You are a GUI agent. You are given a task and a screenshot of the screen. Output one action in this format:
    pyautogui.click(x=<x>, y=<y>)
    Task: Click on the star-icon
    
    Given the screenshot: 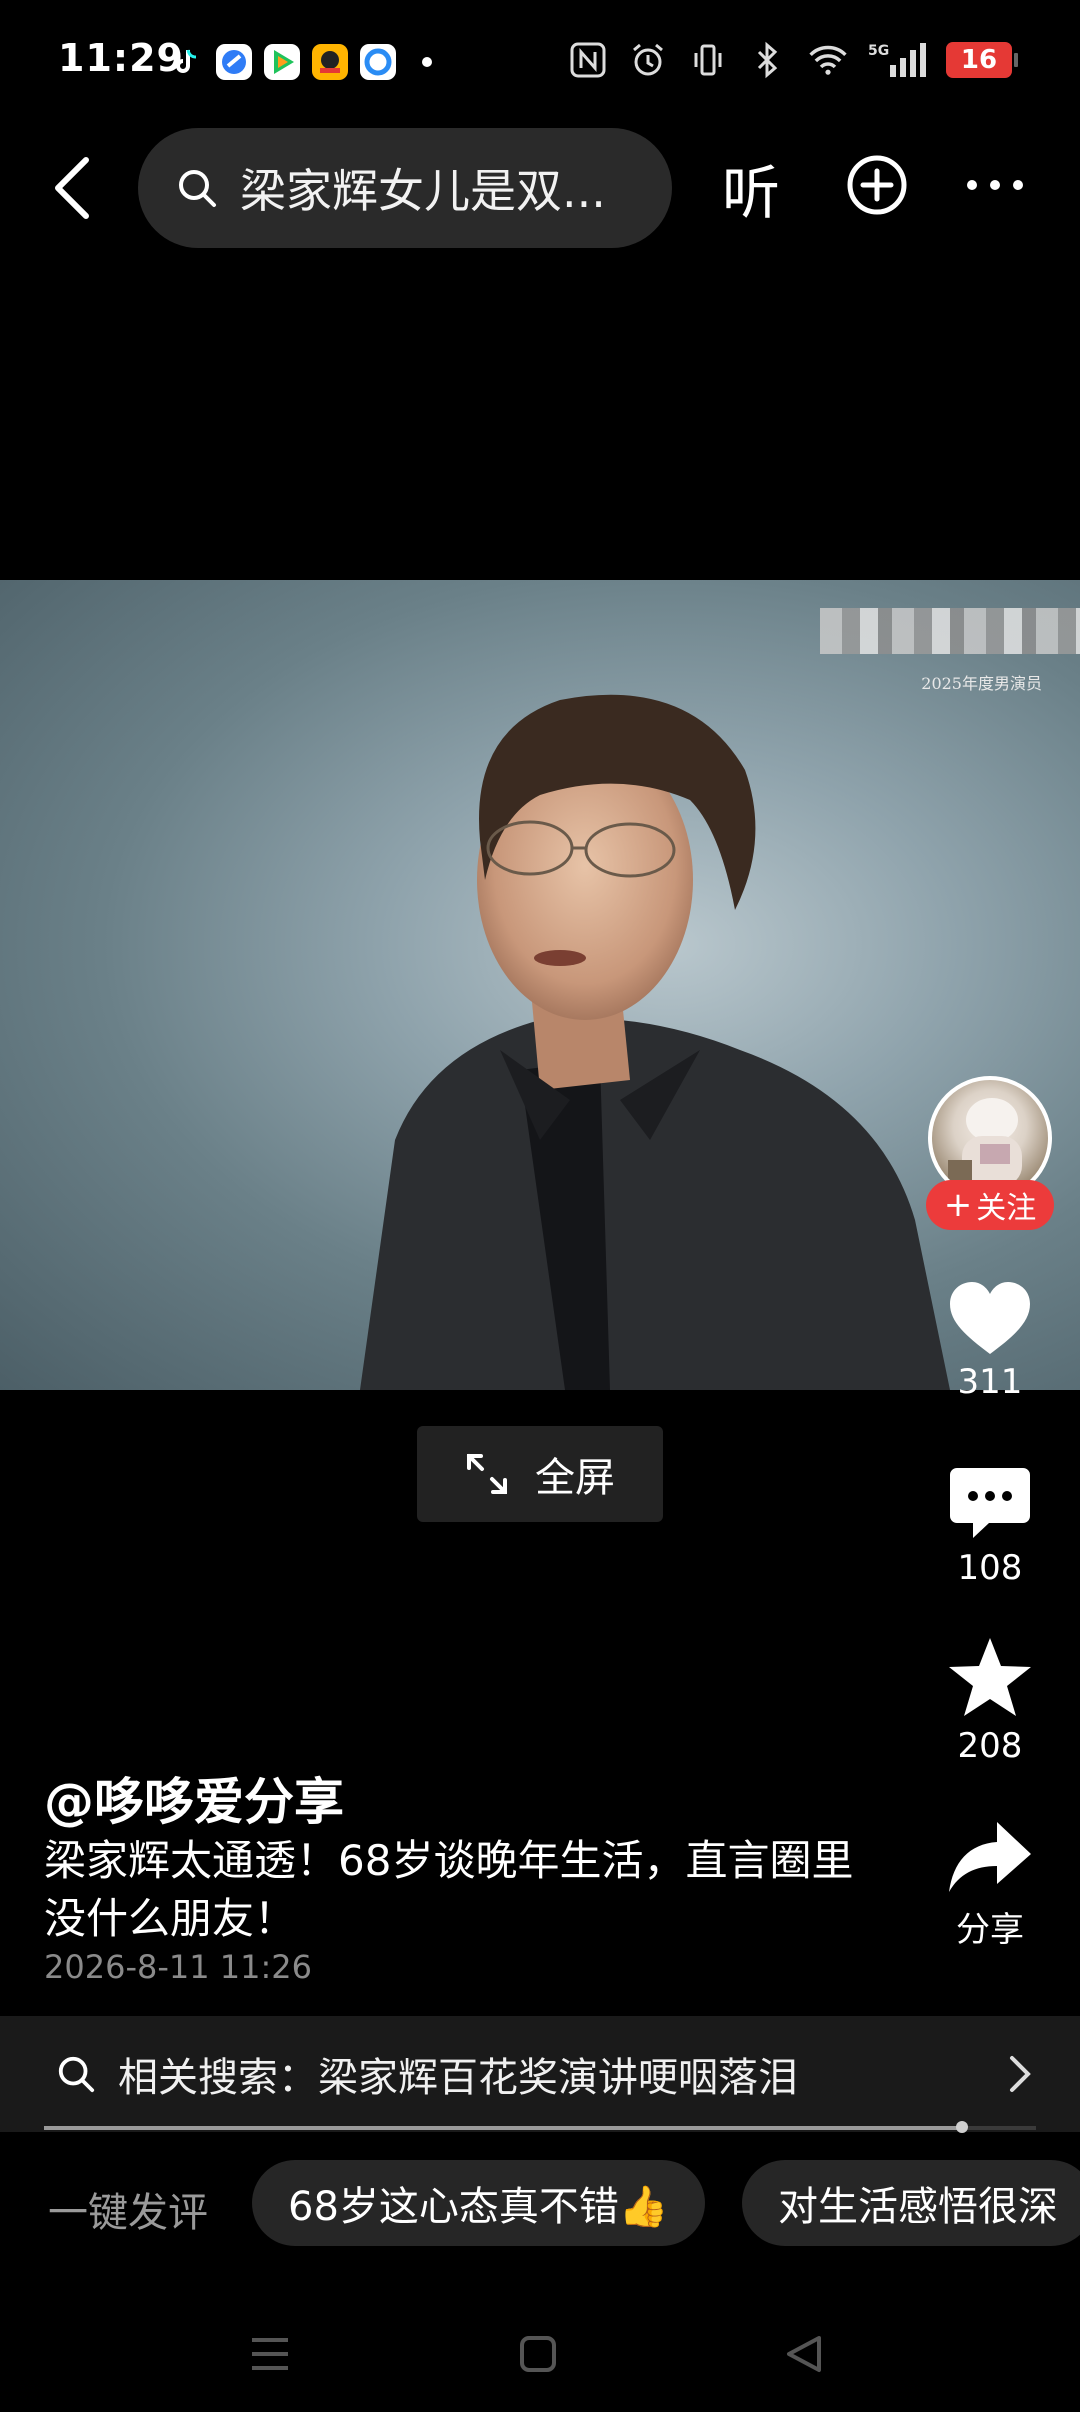 What is the action you would take?
    pyautogui.click(x=990, y=1677)
    